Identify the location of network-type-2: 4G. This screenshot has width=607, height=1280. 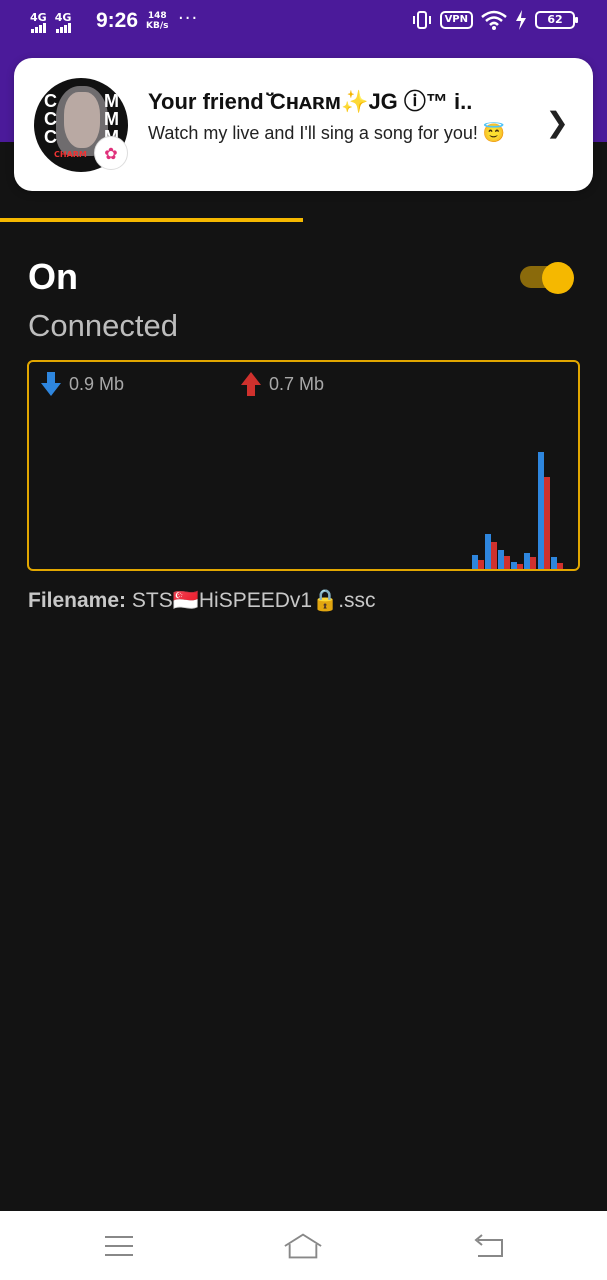
(63, 17).